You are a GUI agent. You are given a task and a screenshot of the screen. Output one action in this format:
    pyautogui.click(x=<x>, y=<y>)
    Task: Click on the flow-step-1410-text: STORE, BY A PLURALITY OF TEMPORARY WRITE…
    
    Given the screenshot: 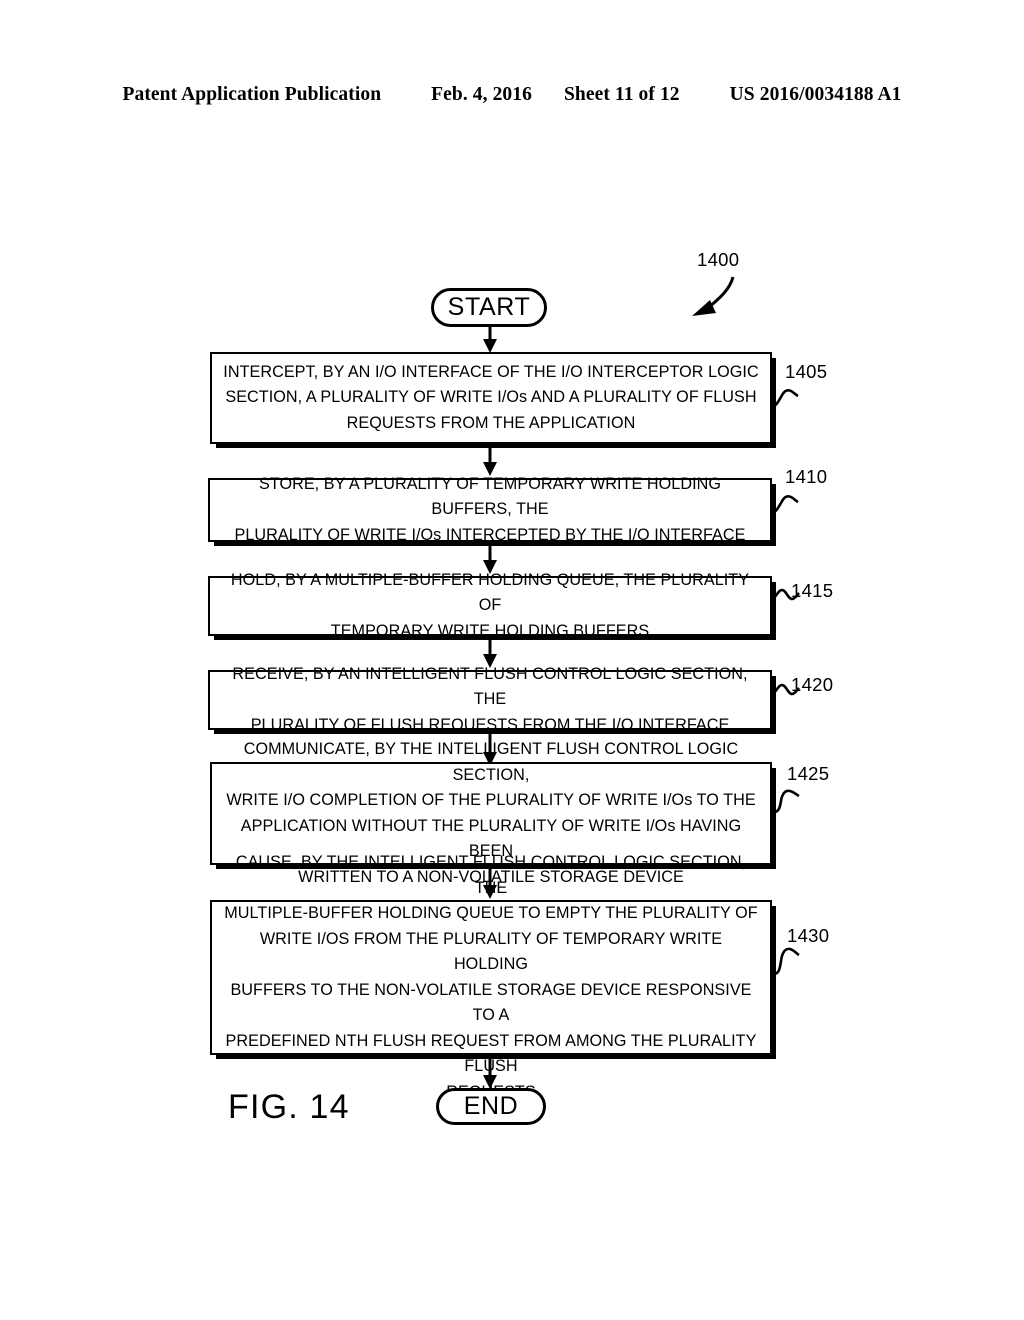 What is the action you would take?
    pyautogui.click(x=490, y=509)
    